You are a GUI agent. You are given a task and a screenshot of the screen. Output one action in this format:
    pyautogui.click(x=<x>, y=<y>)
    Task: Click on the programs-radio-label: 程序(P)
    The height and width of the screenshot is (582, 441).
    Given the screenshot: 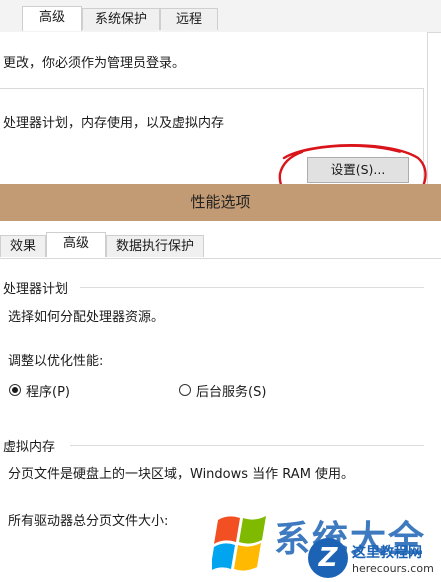 What is the action you would take?
    pyautogui.click(x=48, y=390)
    